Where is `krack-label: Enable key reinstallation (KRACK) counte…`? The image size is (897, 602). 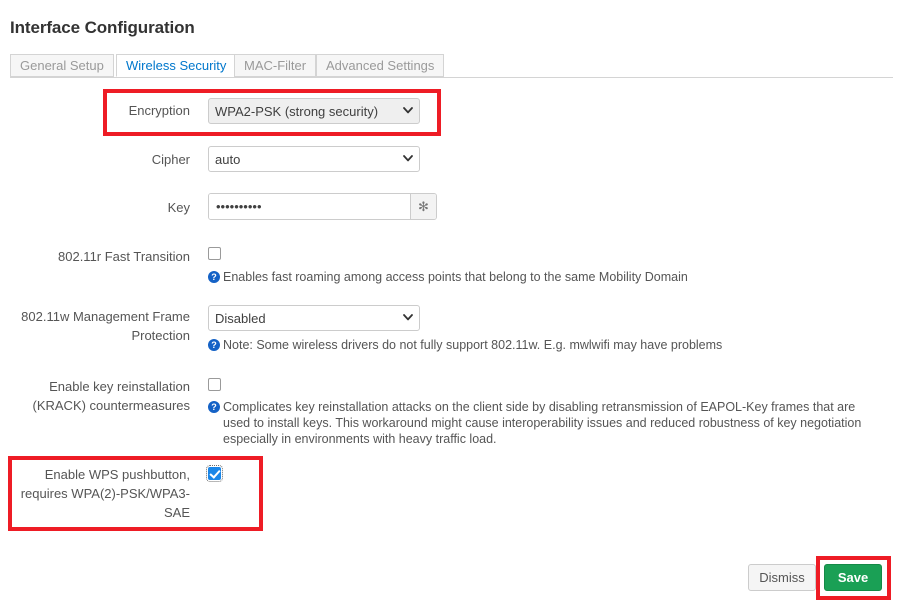 krack-label: Enable key reinstallation (KRACK) counte… is located at coordinates (111, 396).